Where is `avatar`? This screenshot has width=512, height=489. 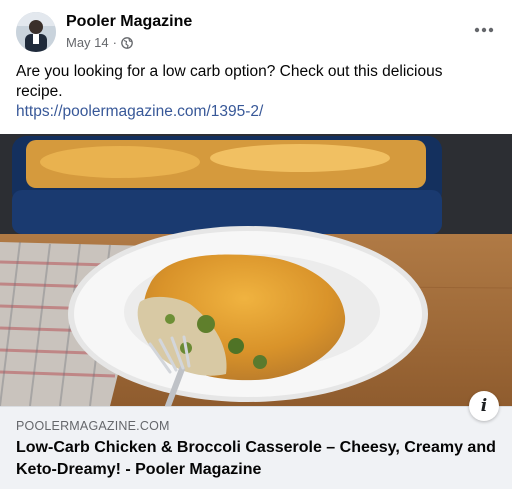
avatar is located at coordinates (36, 32).